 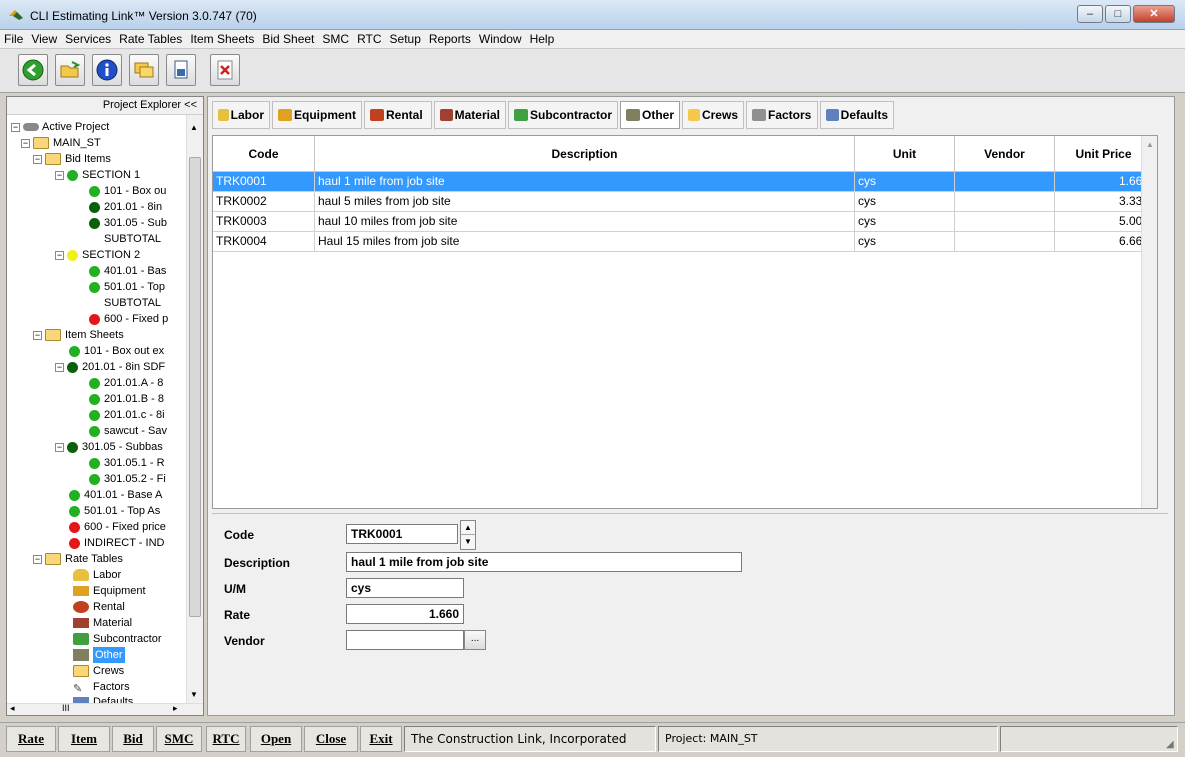 I want to click on tree-item: sawcut - Sav, so click(x=128, y=431).